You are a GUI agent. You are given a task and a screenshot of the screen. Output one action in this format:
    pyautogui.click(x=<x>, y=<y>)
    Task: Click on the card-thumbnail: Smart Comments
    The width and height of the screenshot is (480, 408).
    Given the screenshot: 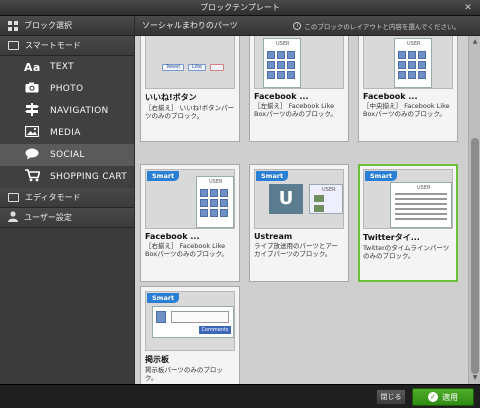 What is the action you would take?
    pyautogui.click(x=190, y=321)
    